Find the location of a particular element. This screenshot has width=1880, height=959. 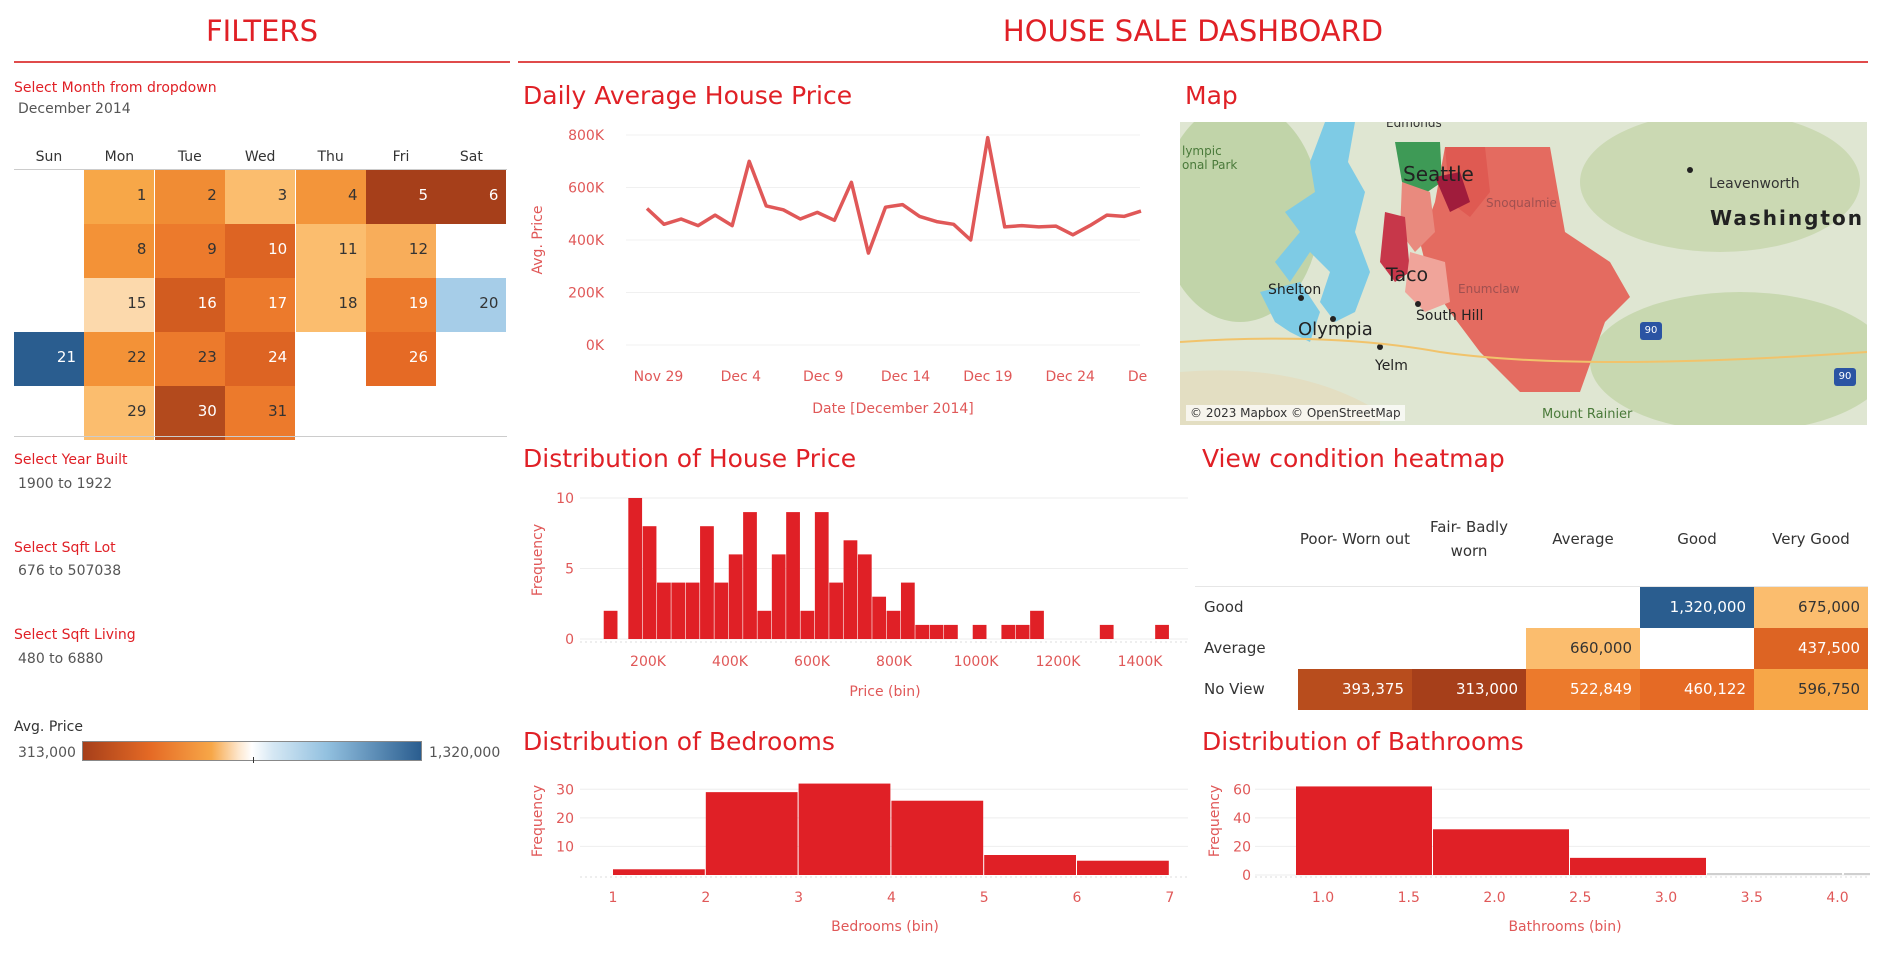

map-label-rainier: Mount Rainier is located at coordinates (1587, 414).